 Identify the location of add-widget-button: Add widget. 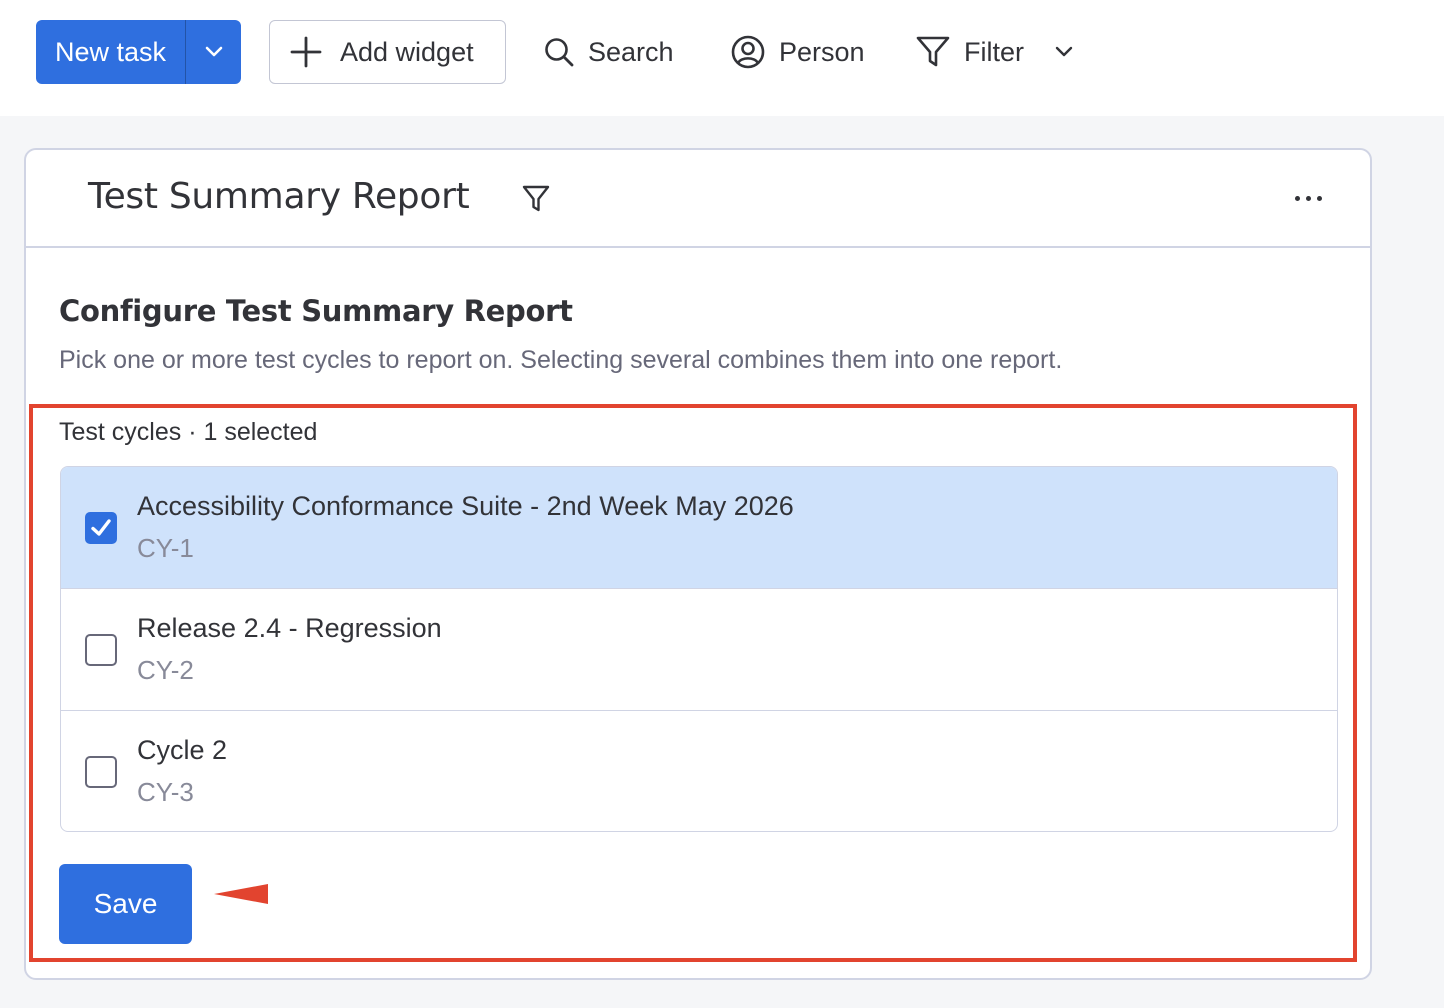
(387, 52).